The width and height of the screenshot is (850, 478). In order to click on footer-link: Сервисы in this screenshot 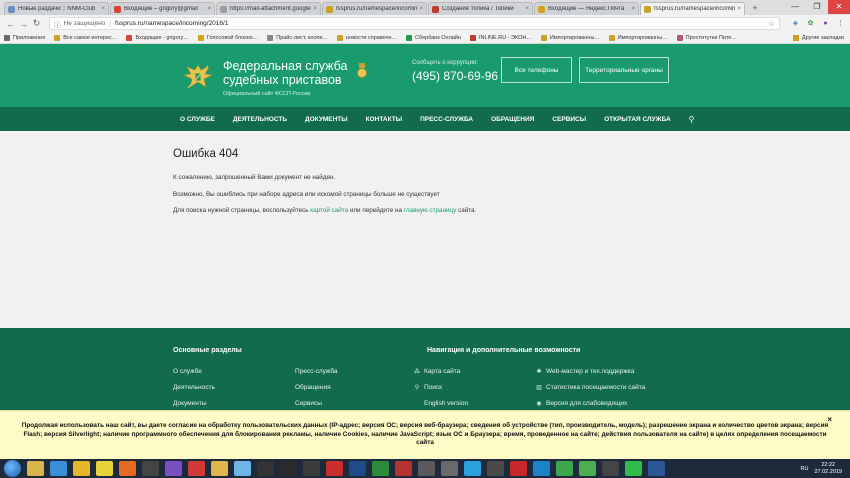, I will do `click(308, 403)`.